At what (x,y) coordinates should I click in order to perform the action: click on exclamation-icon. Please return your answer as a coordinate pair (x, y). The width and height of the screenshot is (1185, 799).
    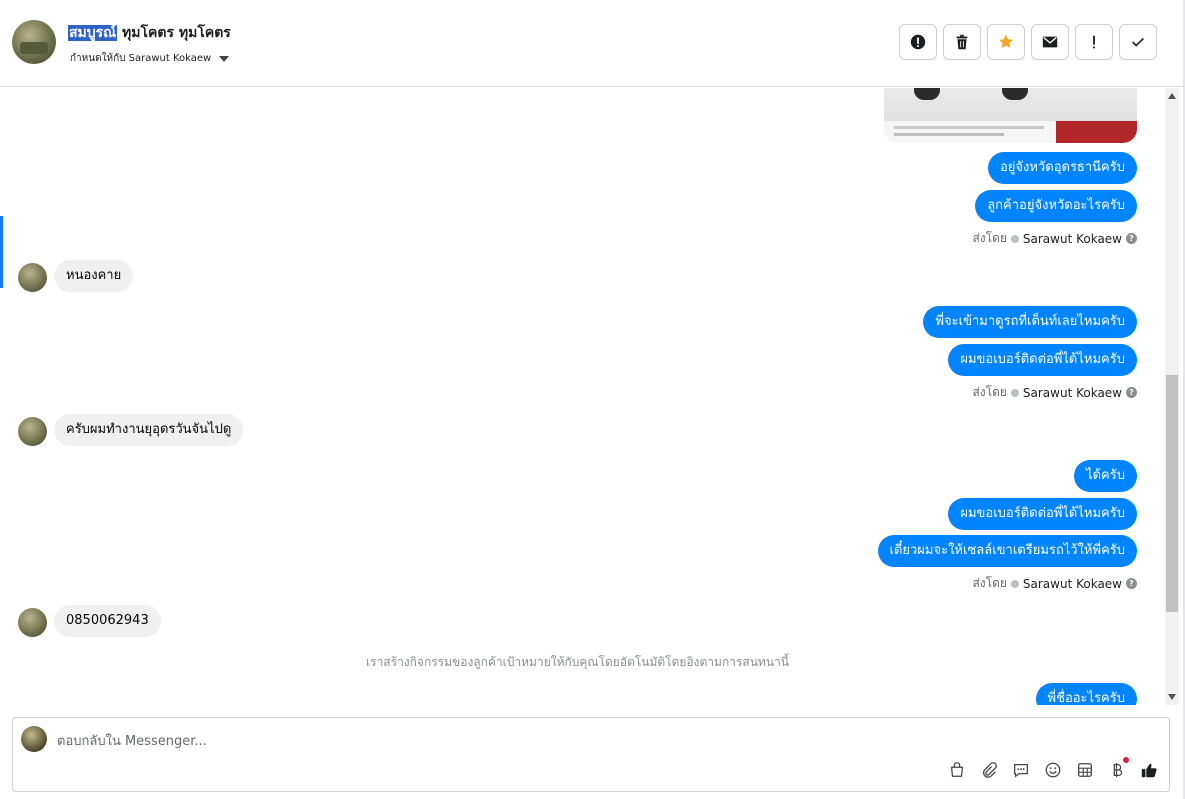
    Looking at the image, I should click on (1094, 42).